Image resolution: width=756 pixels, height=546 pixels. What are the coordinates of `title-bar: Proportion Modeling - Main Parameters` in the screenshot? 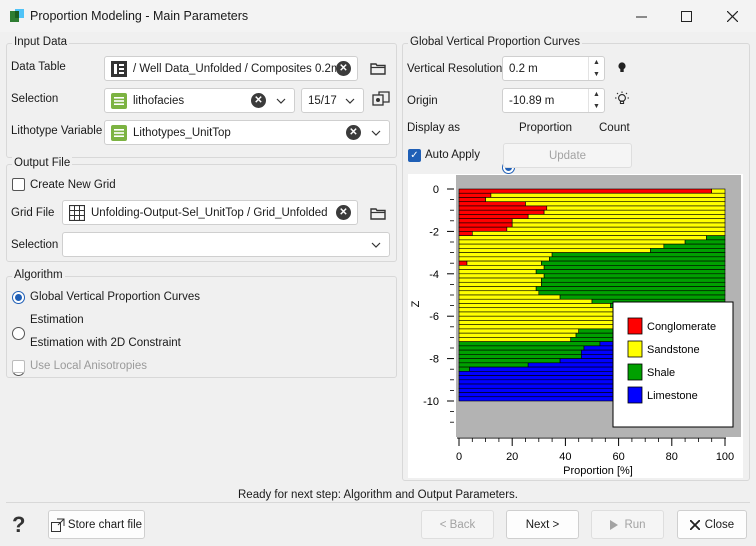 It's located at (378, 16).